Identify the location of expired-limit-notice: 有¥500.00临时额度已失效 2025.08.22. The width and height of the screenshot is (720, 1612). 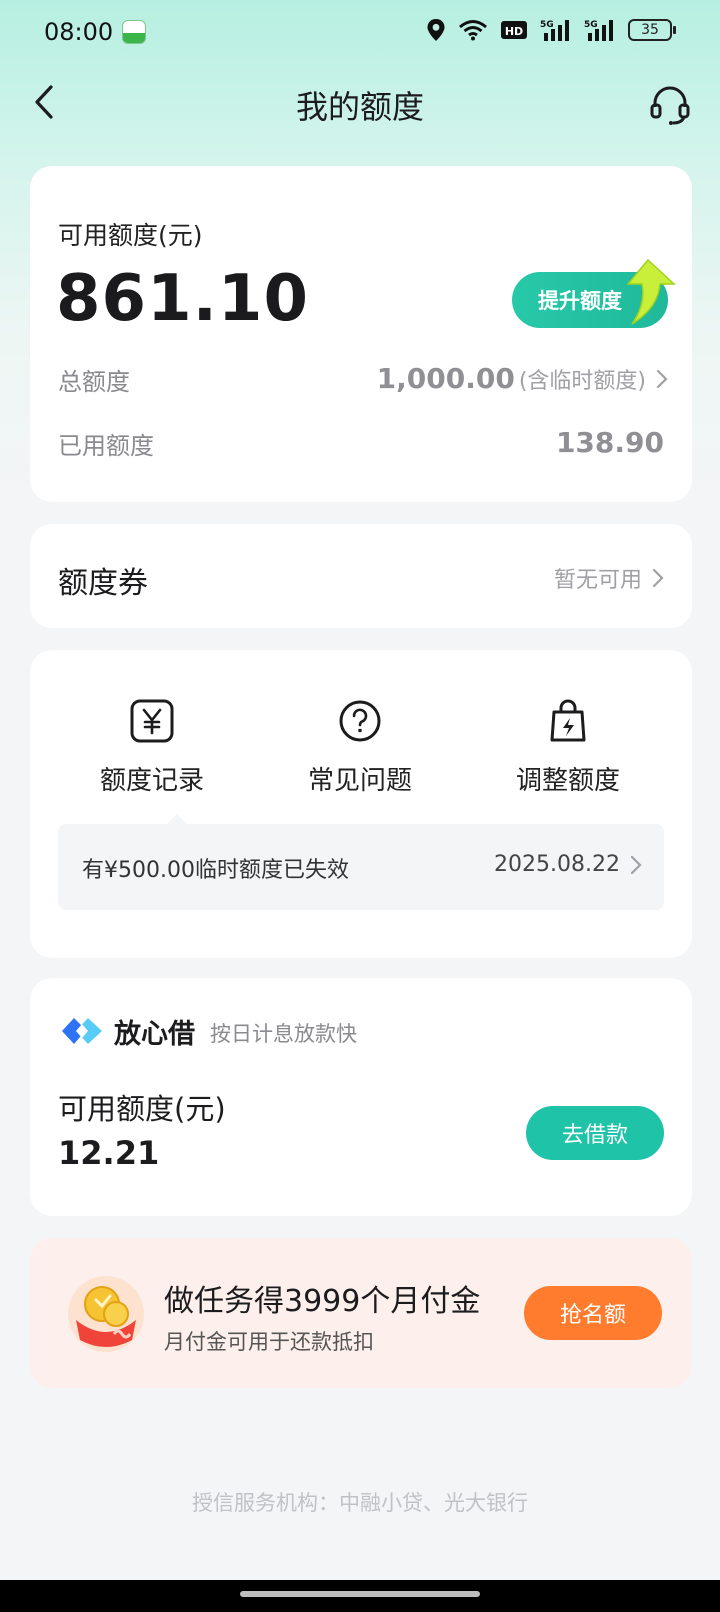
(361, 862).